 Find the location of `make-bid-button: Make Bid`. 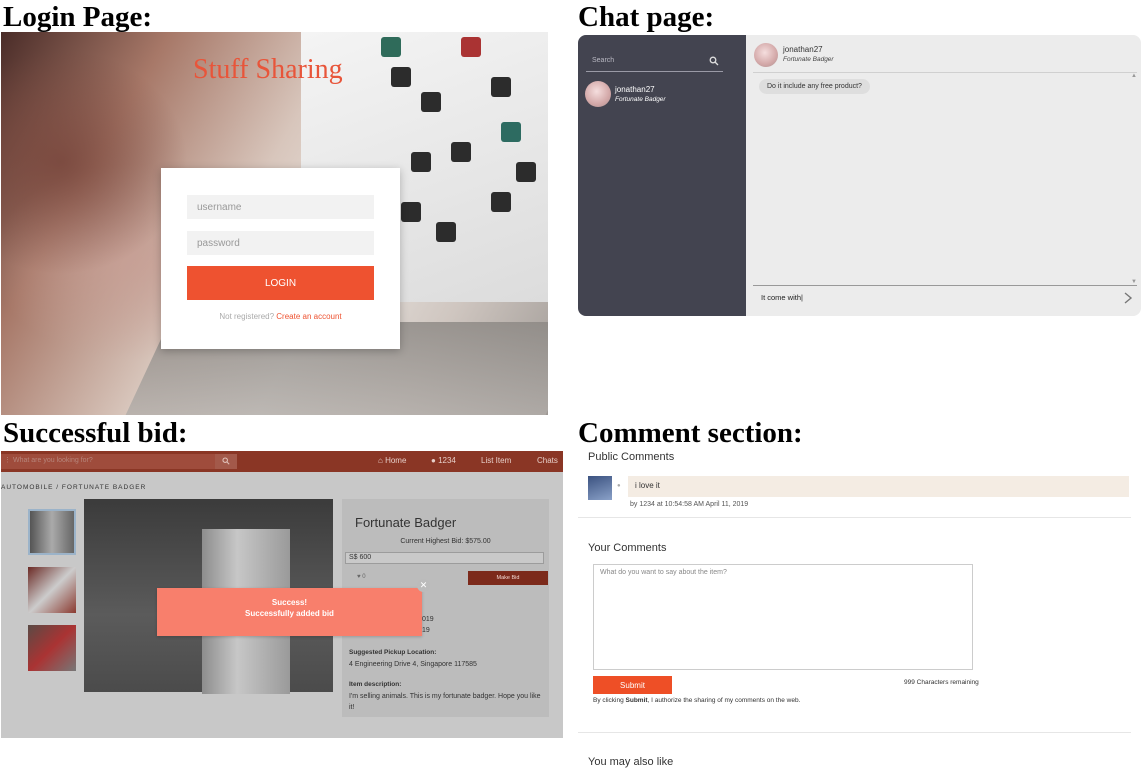

make-bid-button: Make Bid is located at coordinates (508, 578).